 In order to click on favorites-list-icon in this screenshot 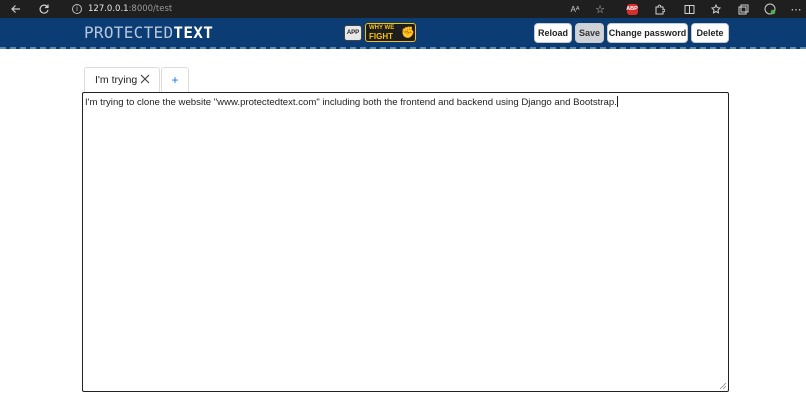, I will do `click(716, 9)`.